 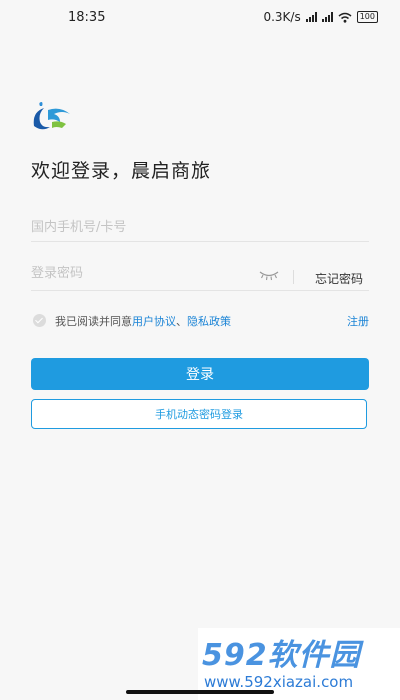 I want to click on watermark-url: www.592xiazai.com, so click(x=279, y=682).